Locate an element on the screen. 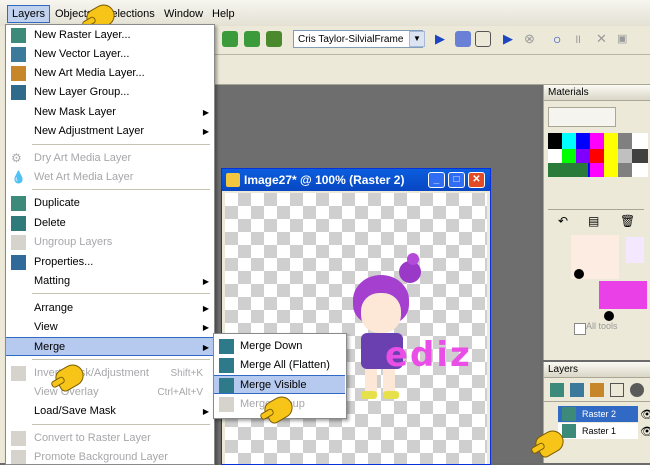 The height and width of the screenshot is (465, 650). menu-item-matting: Matting ▶ is located at coordinates (109, 281).